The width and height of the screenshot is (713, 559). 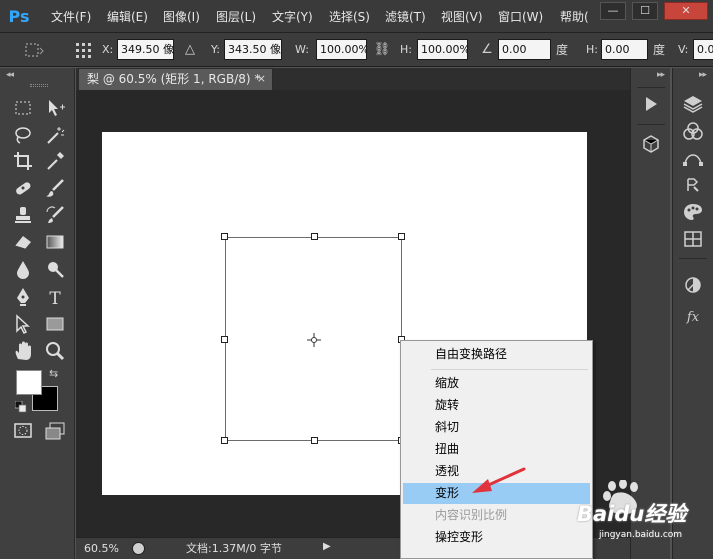 I want to click on status-menu-arrow-icon: ▶, so click(x=327, y=546).